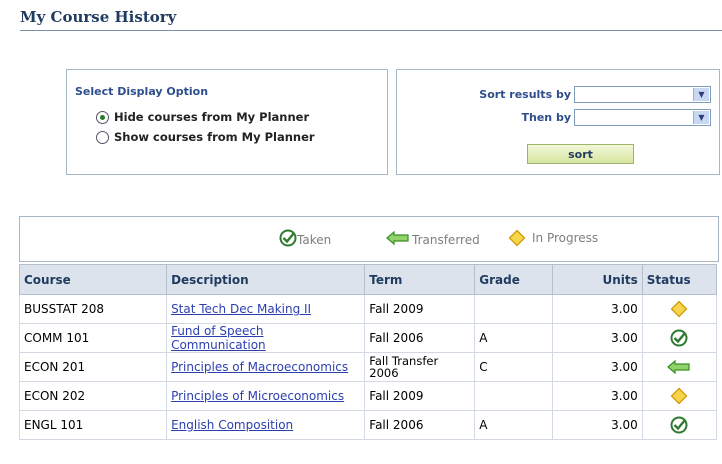 This screenshot has height=464, width=722. What do you see at coordinates (259, 367) in the screenshot?
I see `course-description-link: Principles of Macroeconomics` at bounding box center [259, 367].